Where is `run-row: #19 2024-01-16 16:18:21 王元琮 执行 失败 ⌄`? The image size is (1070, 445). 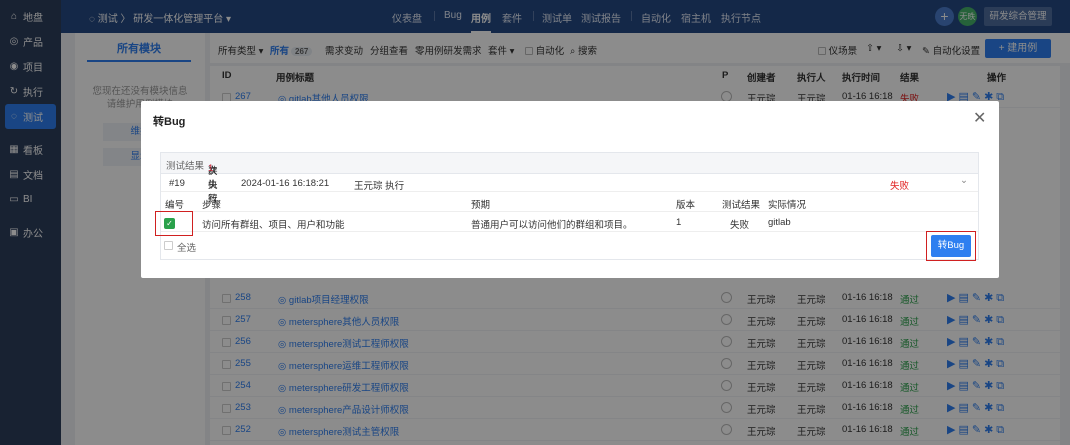 run-row: #19 2024-01-16 16:18:21 王元琮 执行 失败 ⌄ is located at coordinates (569, 183).